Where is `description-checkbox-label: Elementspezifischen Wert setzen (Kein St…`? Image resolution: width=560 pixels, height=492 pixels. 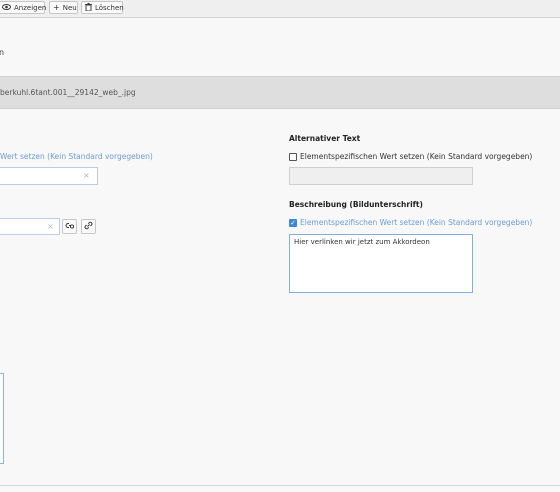
description-checkbox-label: Elementspezifischen Wert setzen (Kein St… is located at coordinates (416, 222).